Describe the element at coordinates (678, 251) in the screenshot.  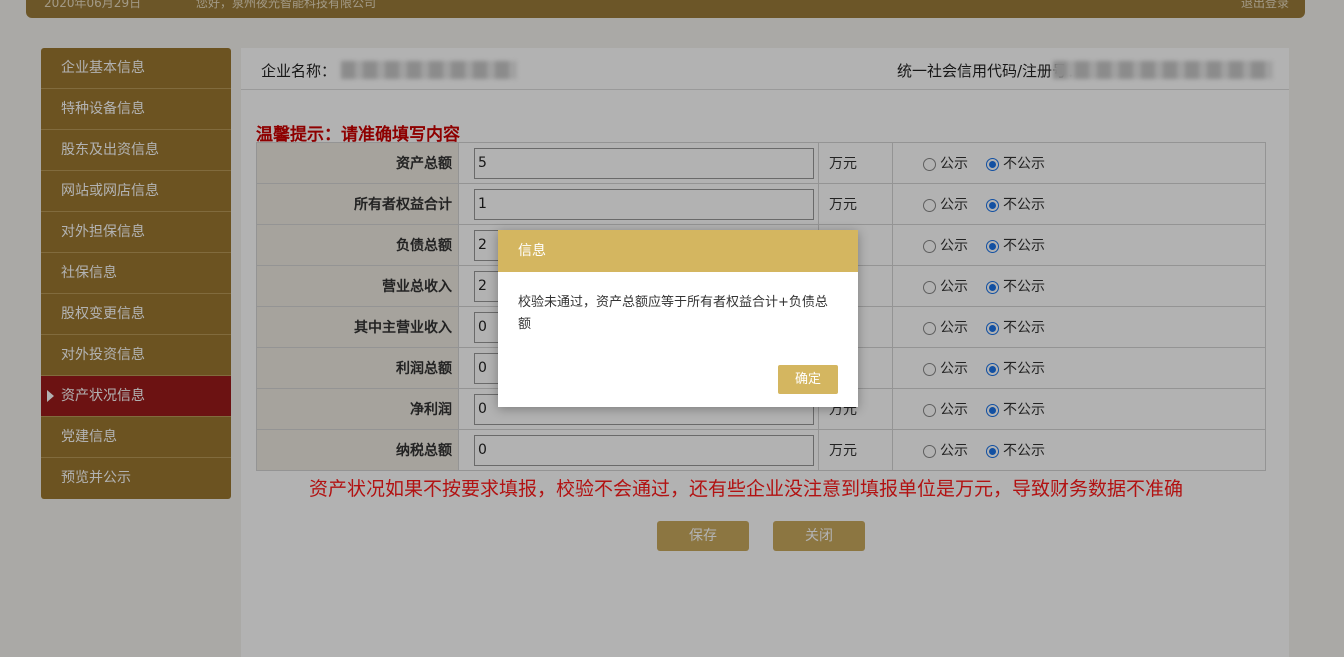
I see `dialog-title: 信息` at that location.